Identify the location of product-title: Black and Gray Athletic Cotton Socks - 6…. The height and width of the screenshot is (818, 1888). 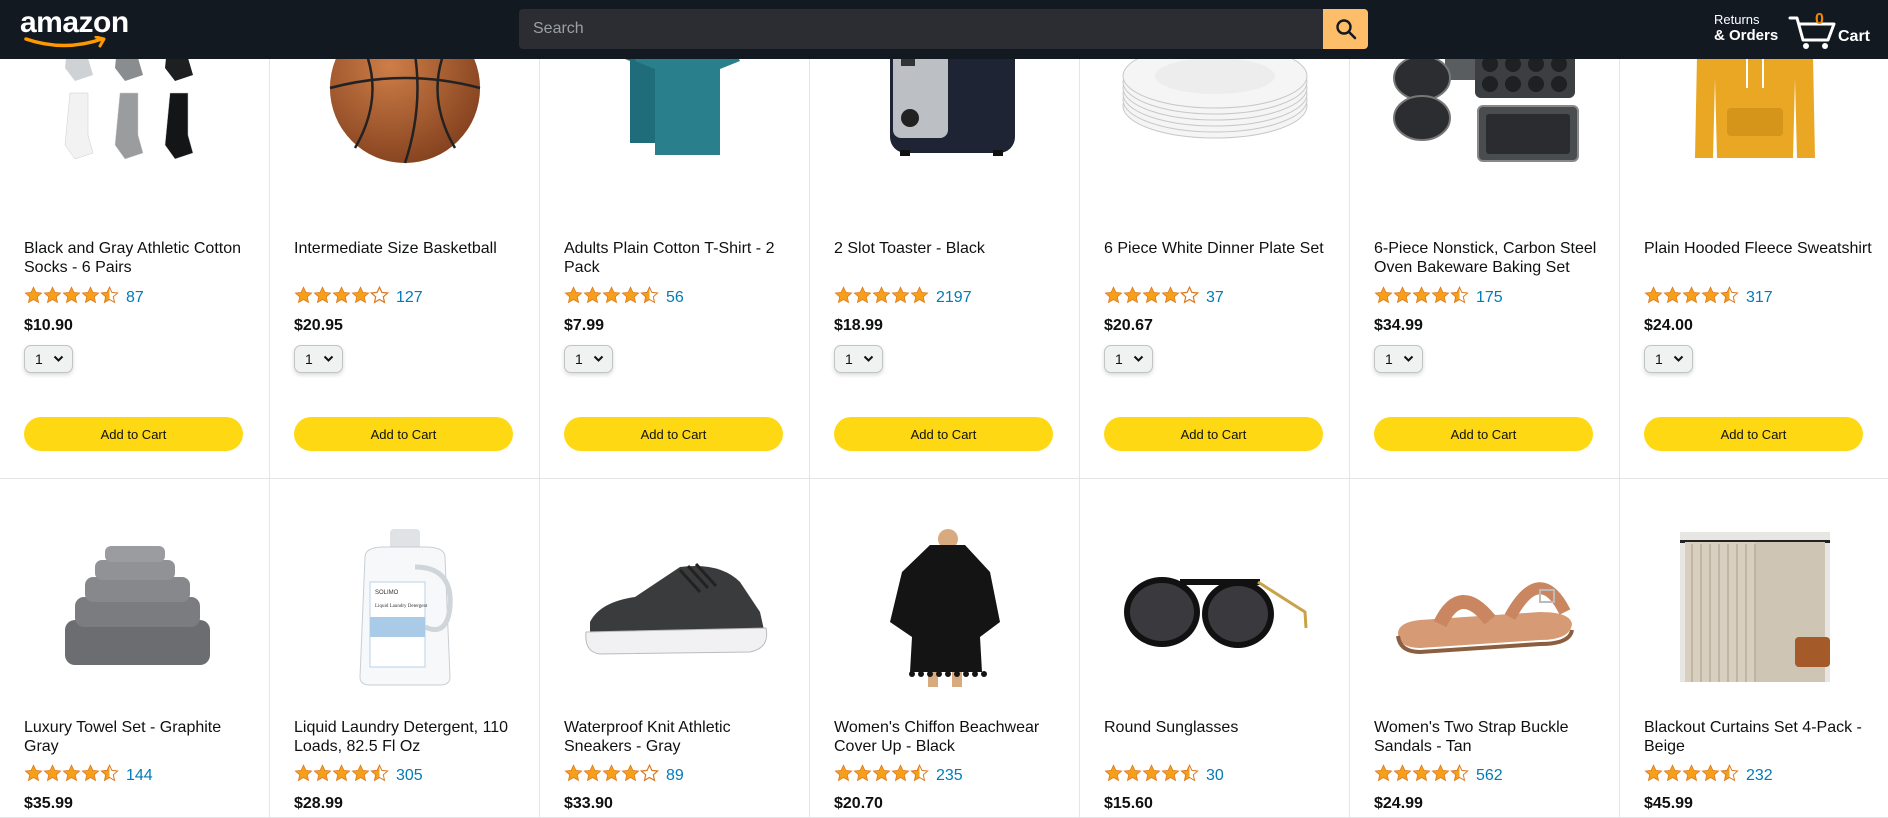
(139, 258).